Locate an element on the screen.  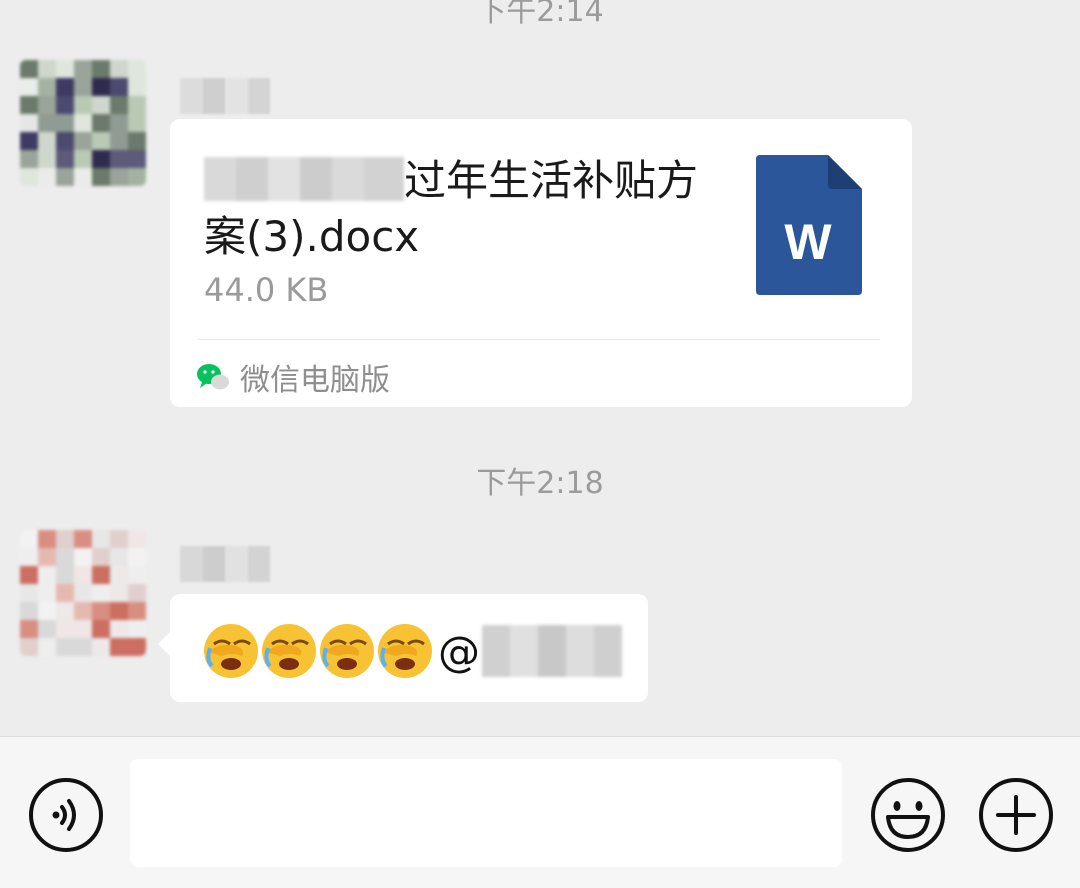
file-size: 44.0 KB is located at coordinates (266, 290).